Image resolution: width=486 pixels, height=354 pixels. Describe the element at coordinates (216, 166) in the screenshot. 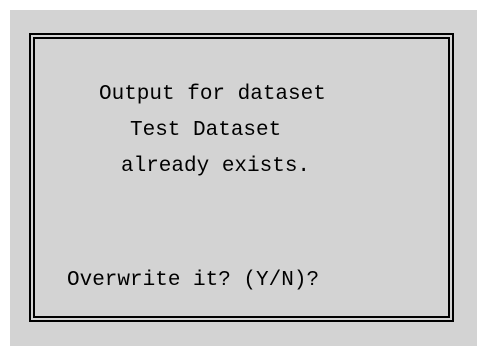

I see `message-line-3: already exists.` at that location.